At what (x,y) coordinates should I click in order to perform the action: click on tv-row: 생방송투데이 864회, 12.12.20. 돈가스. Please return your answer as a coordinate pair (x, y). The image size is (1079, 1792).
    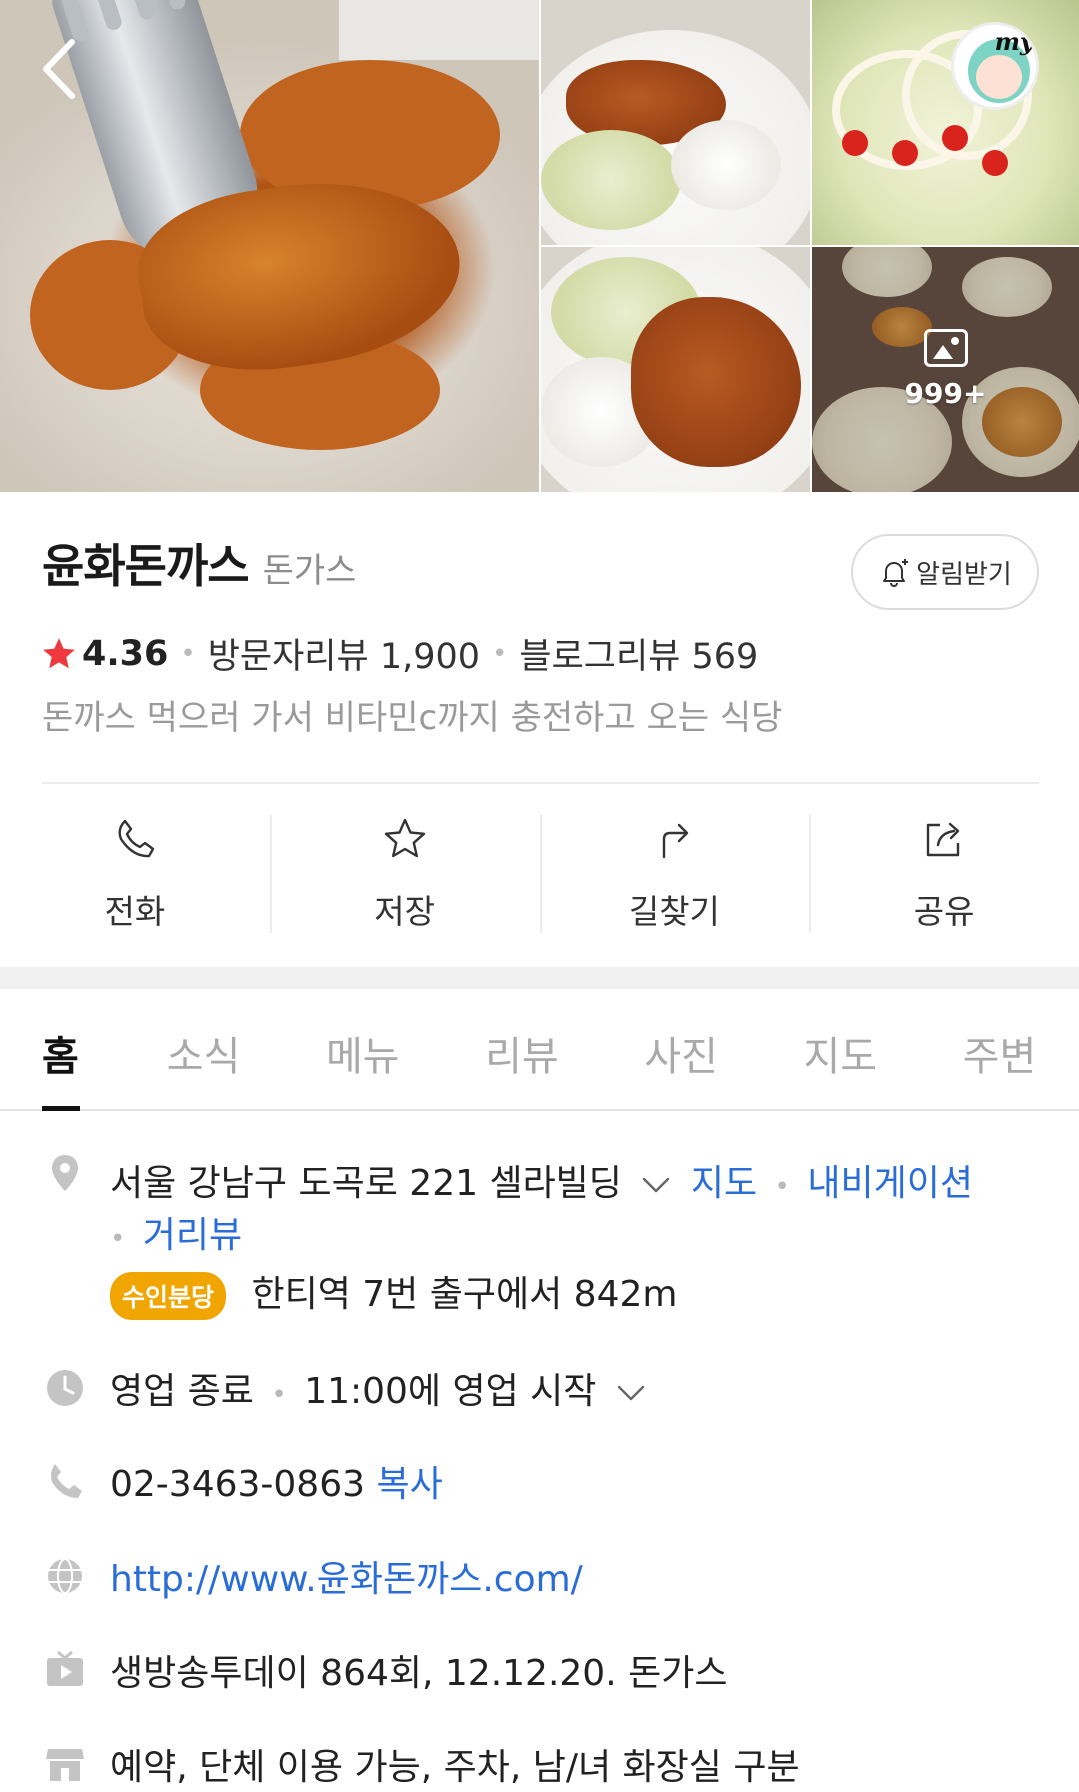
    Looking at the image, I should click on (539, 1674).